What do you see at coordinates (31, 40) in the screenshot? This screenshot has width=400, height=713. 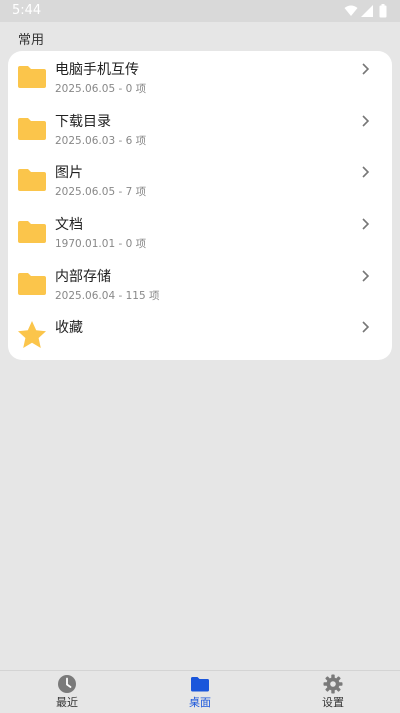 I see `section-title: 常用` at bounding box center [31, 40].